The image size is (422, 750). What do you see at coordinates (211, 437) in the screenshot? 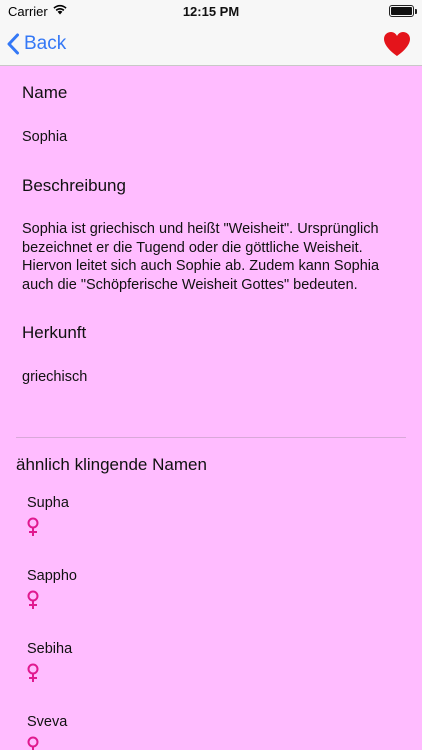
I see `divider` at bounding box center [211, 437].